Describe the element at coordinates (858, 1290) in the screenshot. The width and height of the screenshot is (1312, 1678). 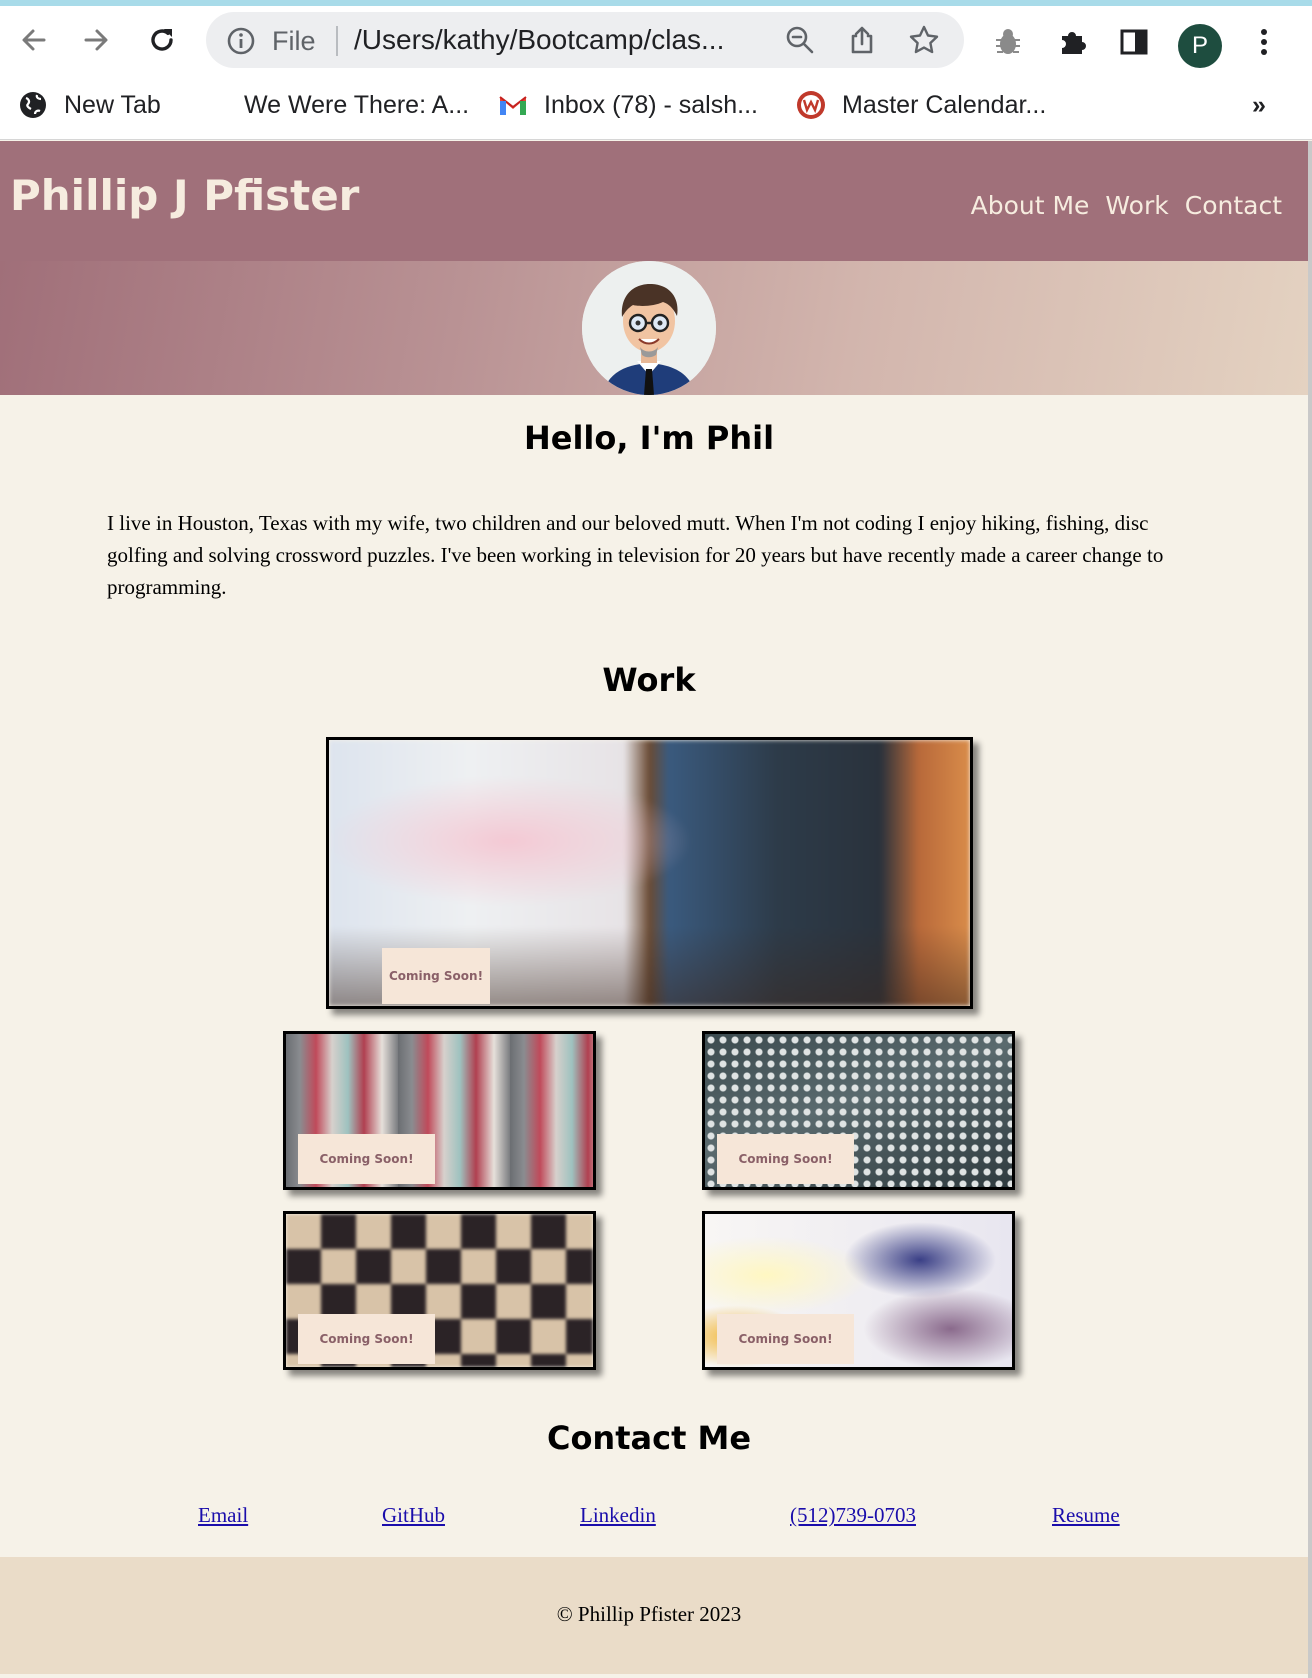
I see `work-card-5: Coming Soon!` at that location.